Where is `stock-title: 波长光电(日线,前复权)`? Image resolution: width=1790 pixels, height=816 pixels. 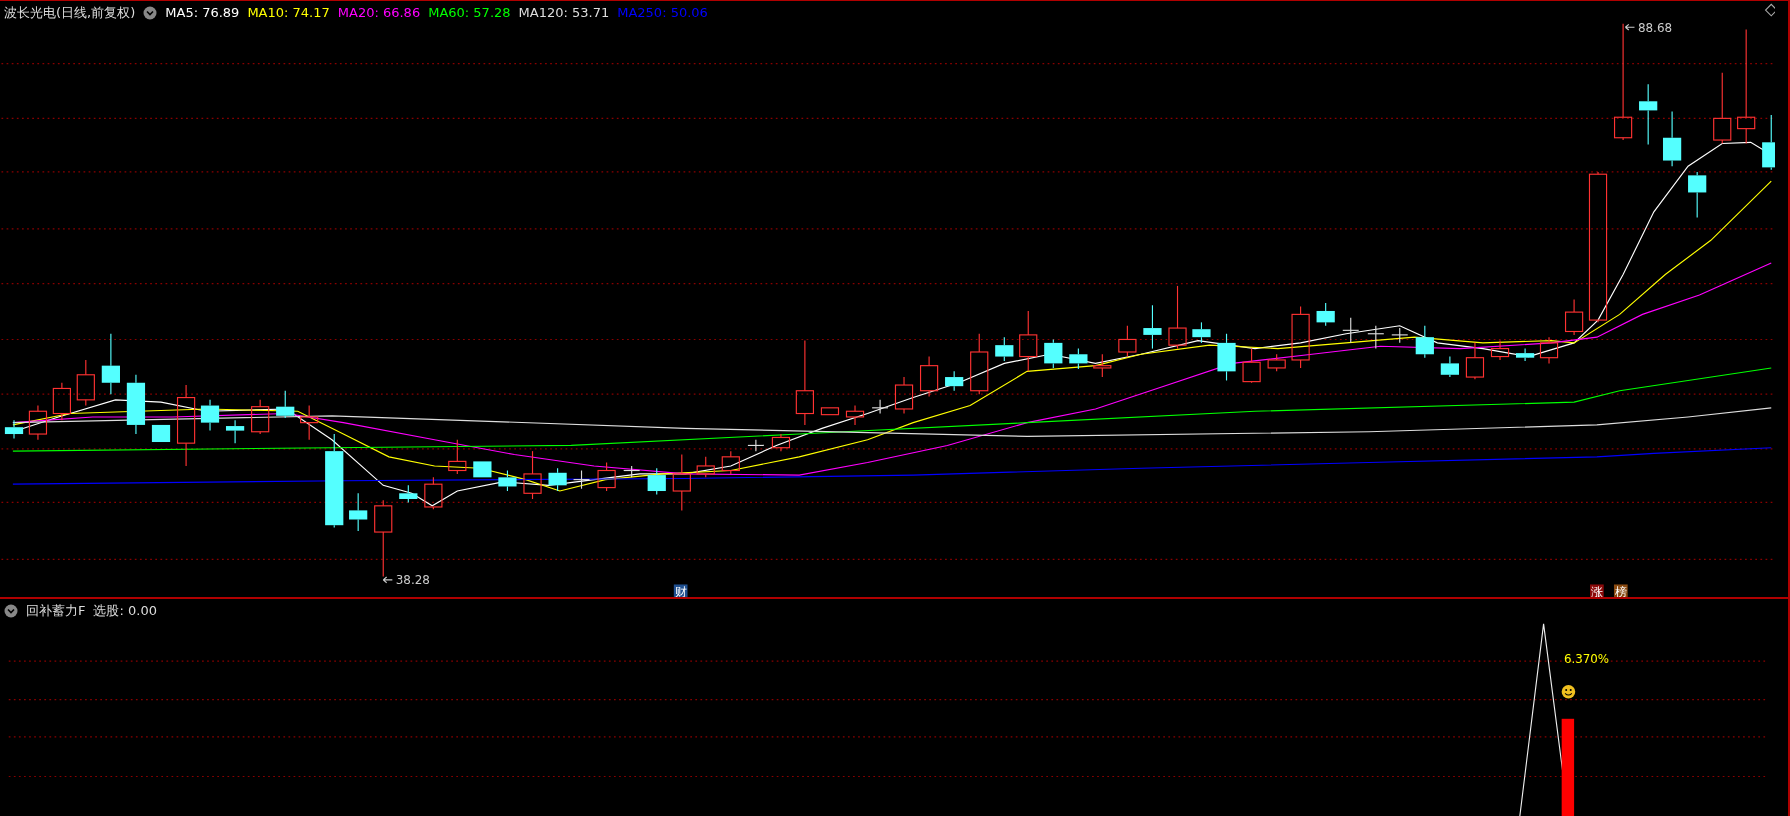
stock-title: 波长光电(日线,前复权) is located at coordinates (70, 13).